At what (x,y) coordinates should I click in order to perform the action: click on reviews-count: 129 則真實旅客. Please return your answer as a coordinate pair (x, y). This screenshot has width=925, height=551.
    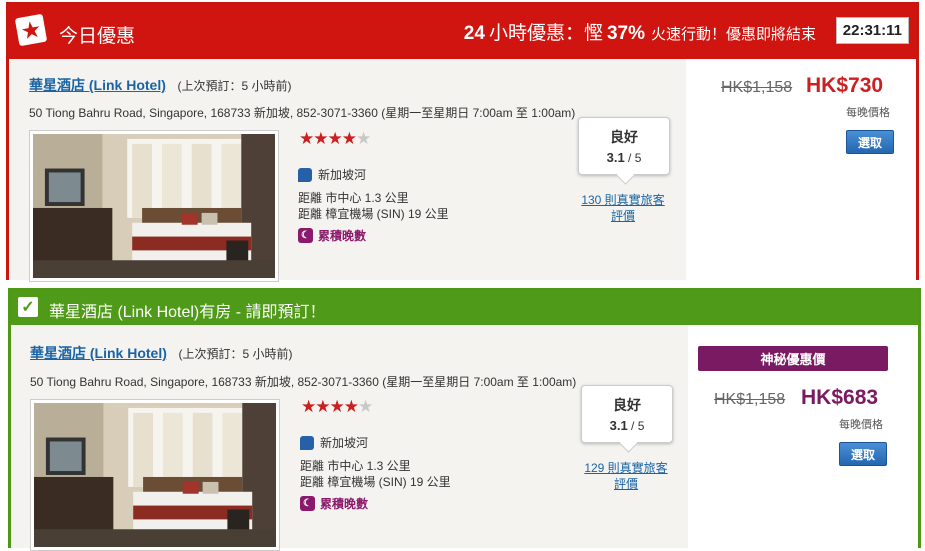
    Looking at the image, I should click on (626, 468).